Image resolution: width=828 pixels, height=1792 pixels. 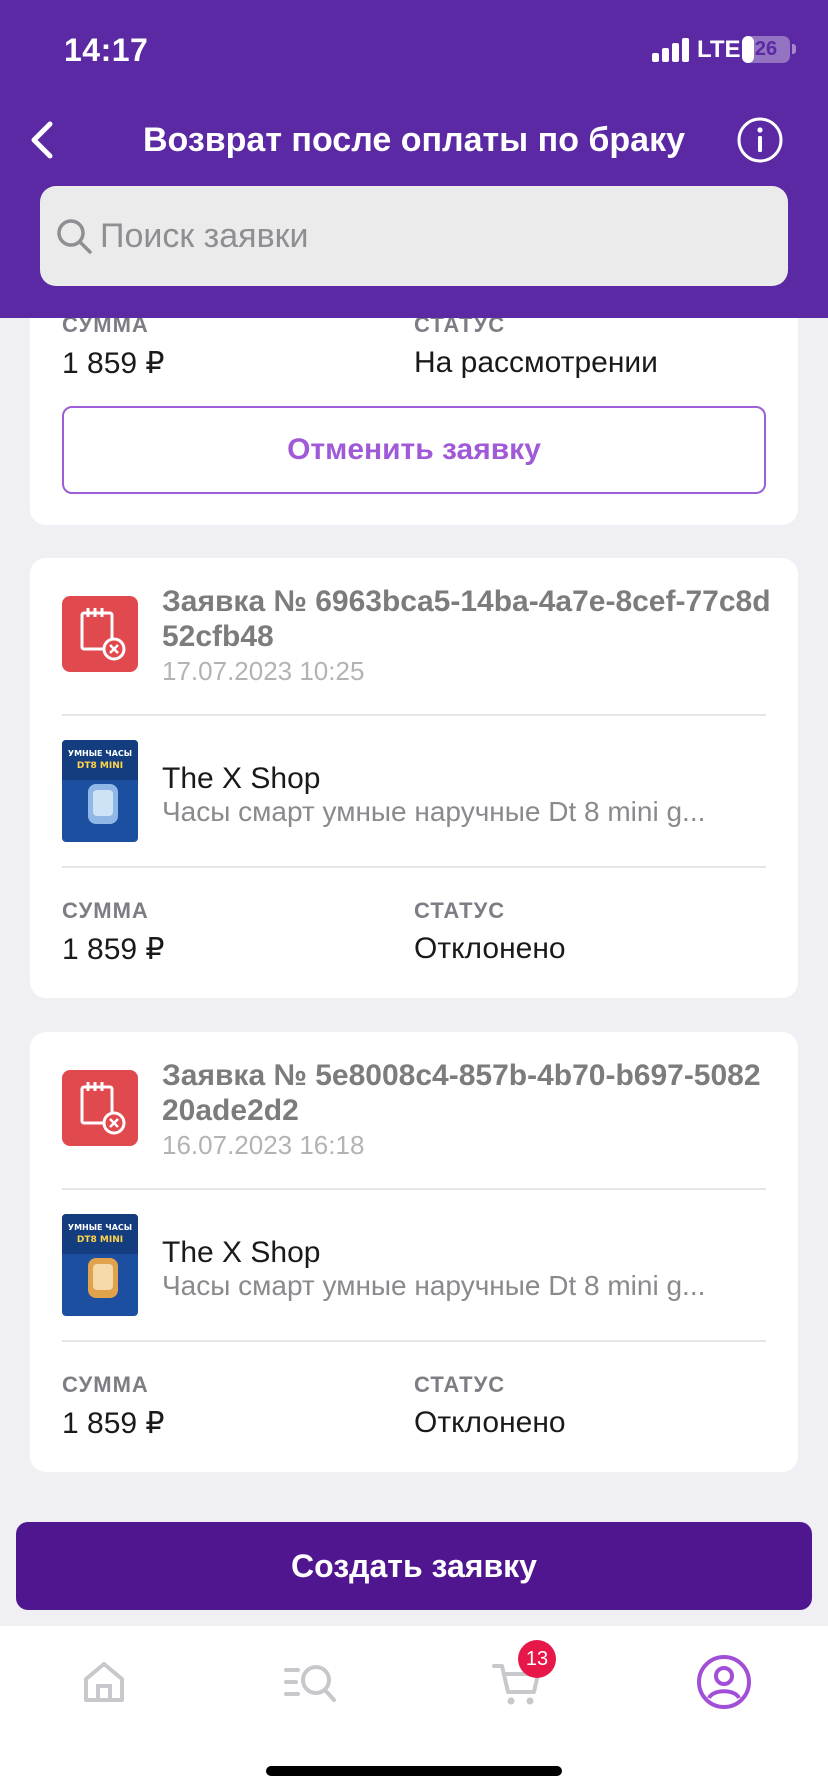 I want to click on info-button, so click(x=760, y=140).